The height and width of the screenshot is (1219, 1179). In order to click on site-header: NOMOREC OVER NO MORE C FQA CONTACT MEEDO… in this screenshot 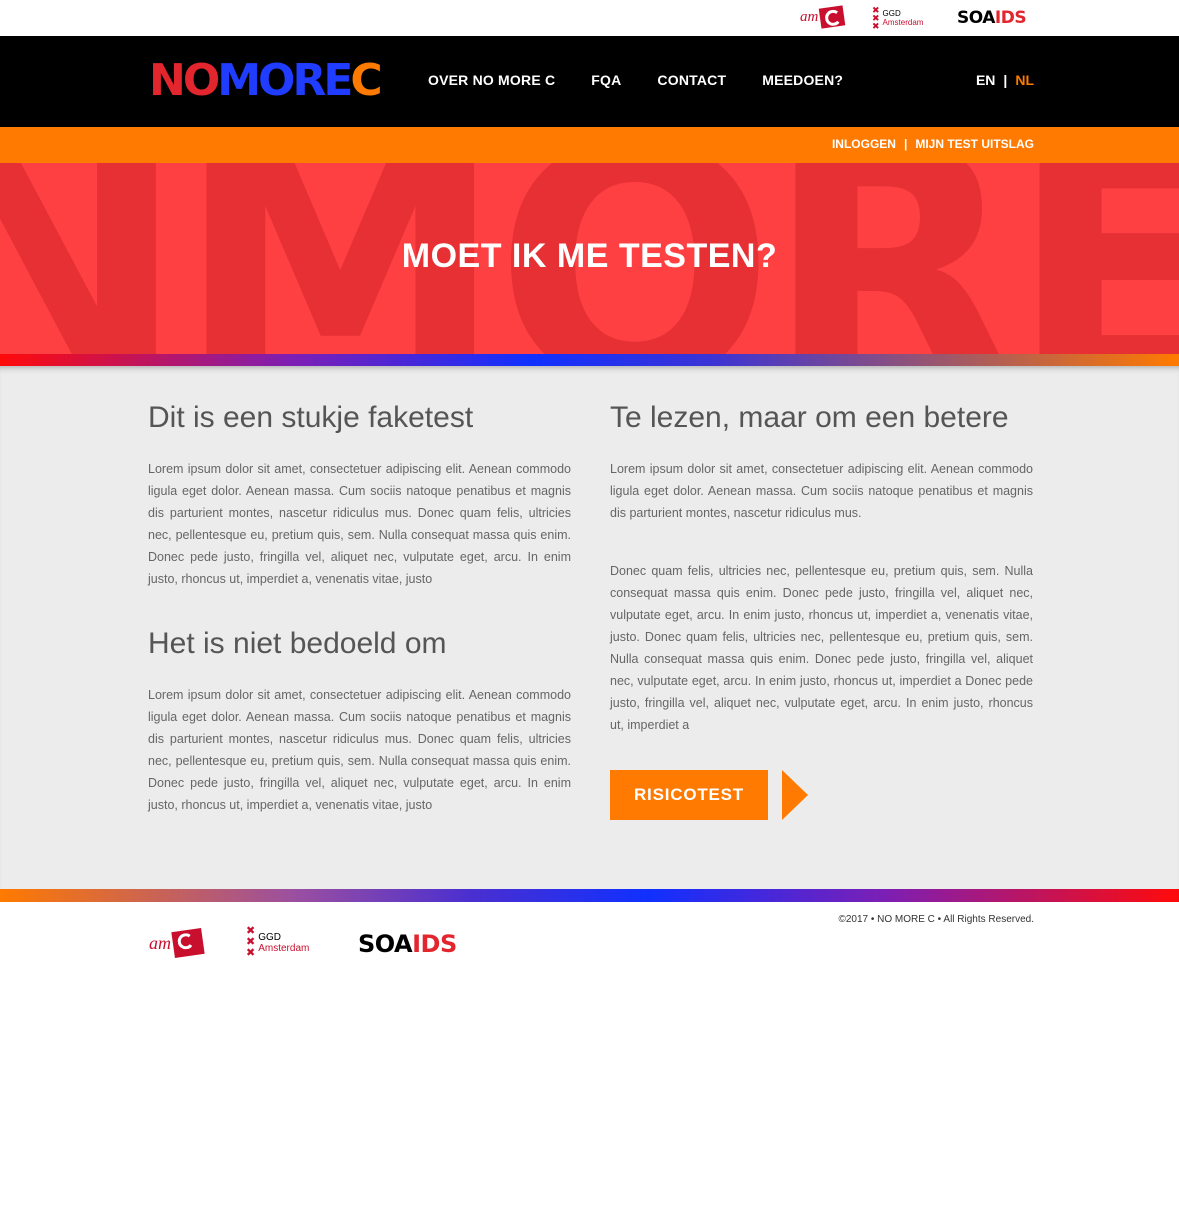, I will do `click(589, 81)`.